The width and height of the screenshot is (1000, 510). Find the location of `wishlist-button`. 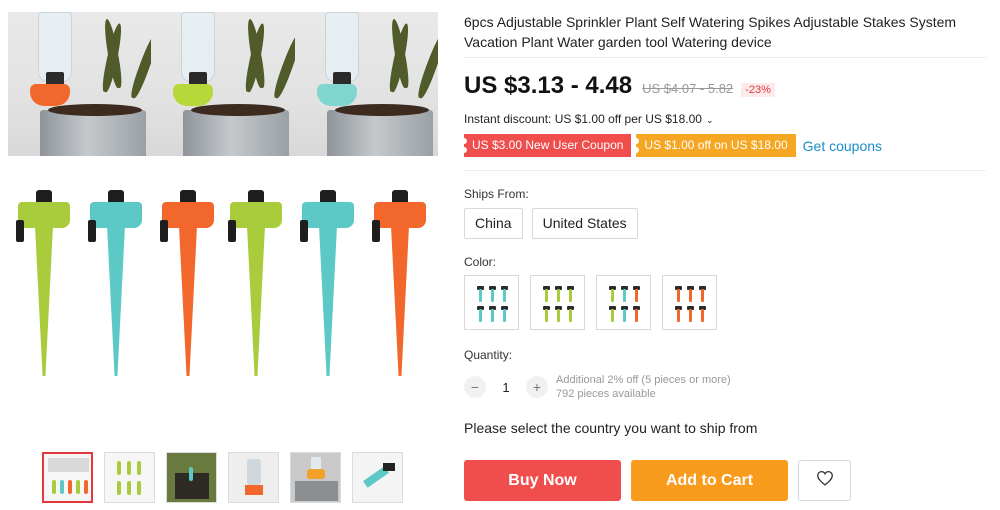

wishlist-button is located at coordinates (824, 480).